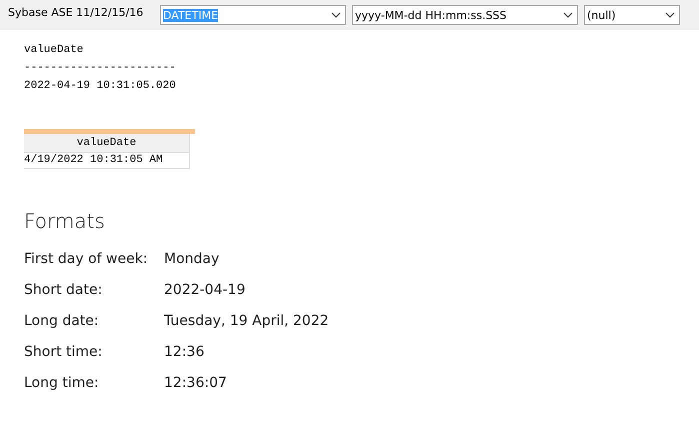 The height and width of the screenshot is (422, 699). What do you see at coordinates (107, 143) in the screenshot?
I see `column-header: valueDate` at bounding box center [107, 143].